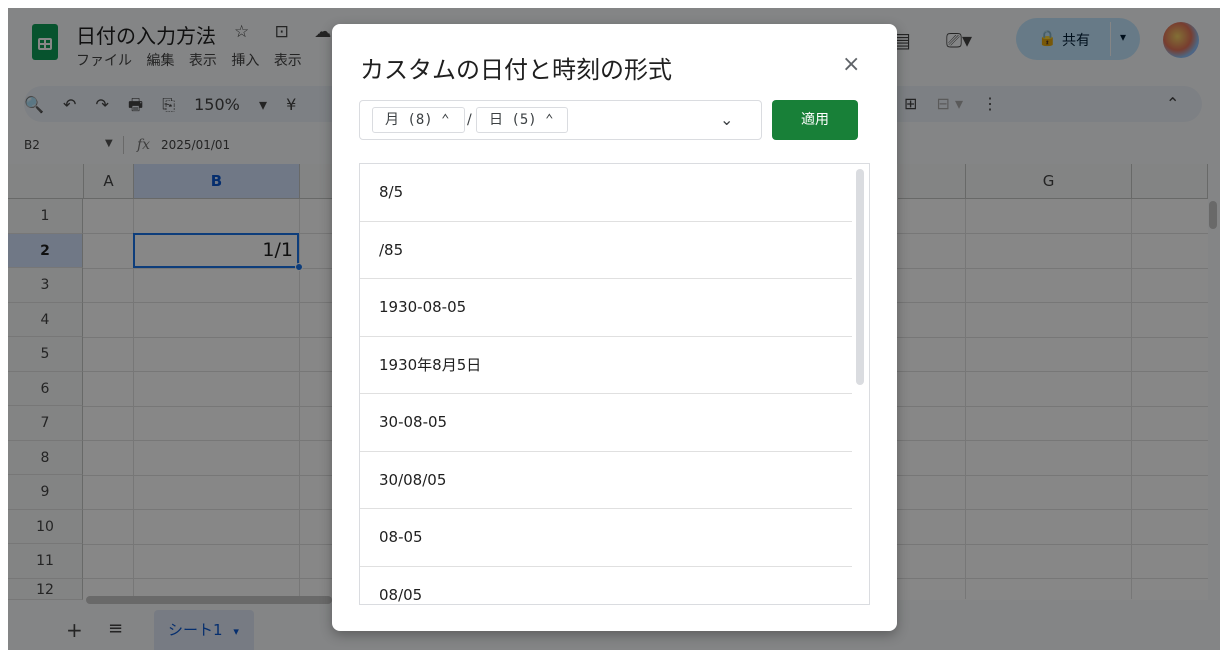 This screenshot has width=1230, height=656. Describe the element at coordinates (606, 538) in the screenshot. I see `format-option: 08-05` at that location.